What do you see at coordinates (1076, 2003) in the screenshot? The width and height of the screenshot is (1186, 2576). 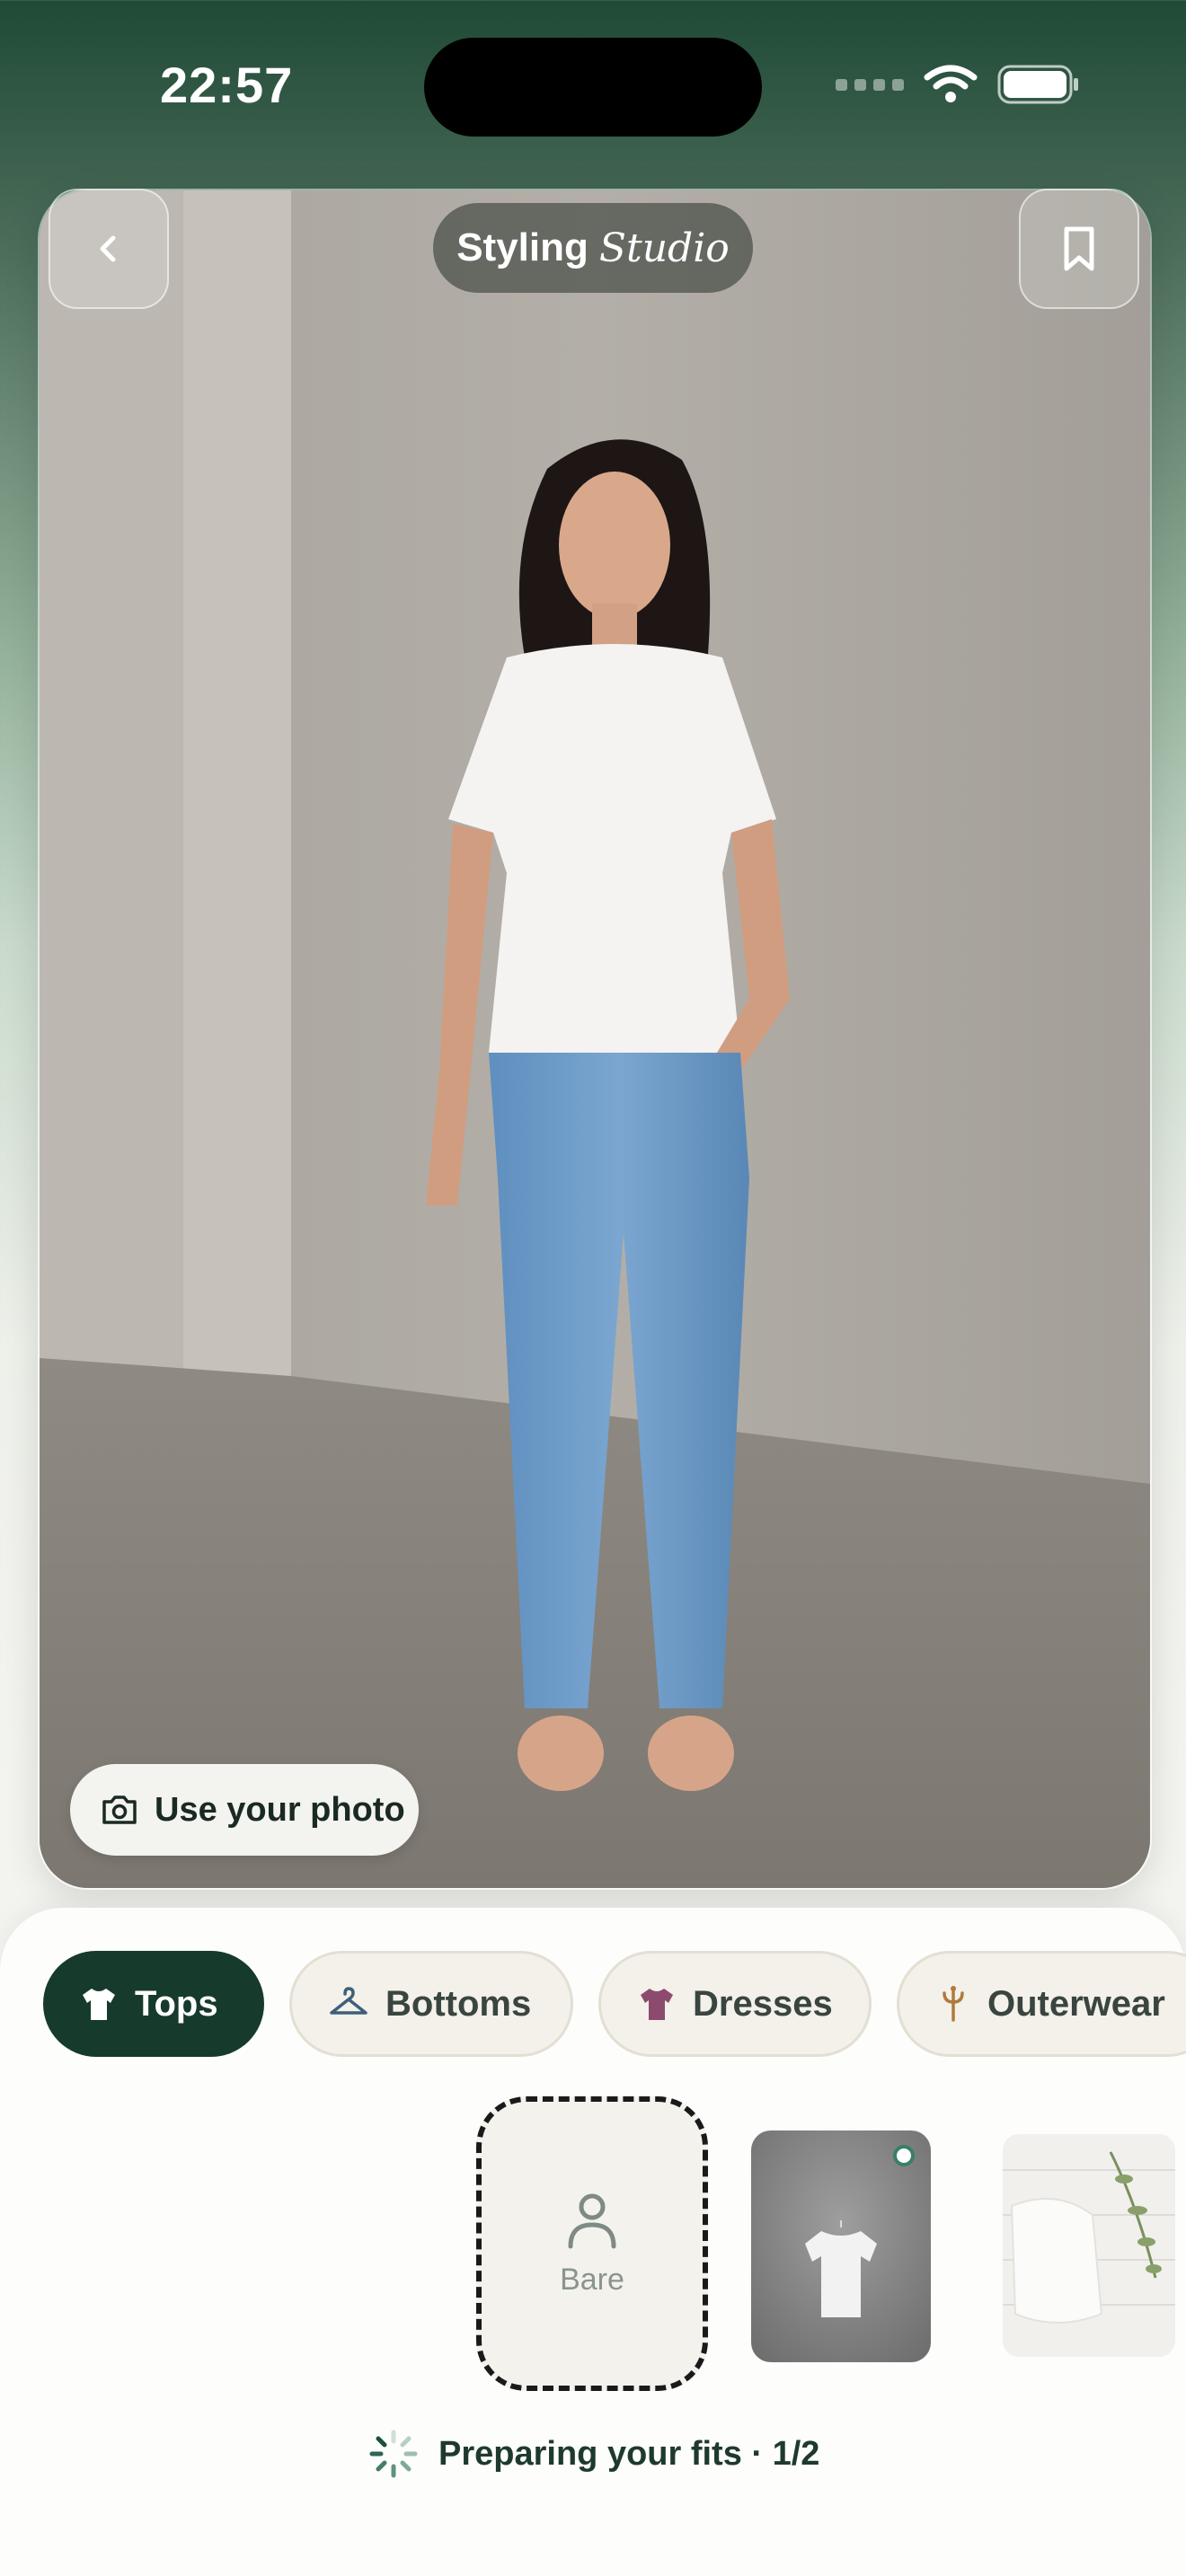 I see `category-label-outerwear: Outerwear` at bounding box center [1076, 2003].